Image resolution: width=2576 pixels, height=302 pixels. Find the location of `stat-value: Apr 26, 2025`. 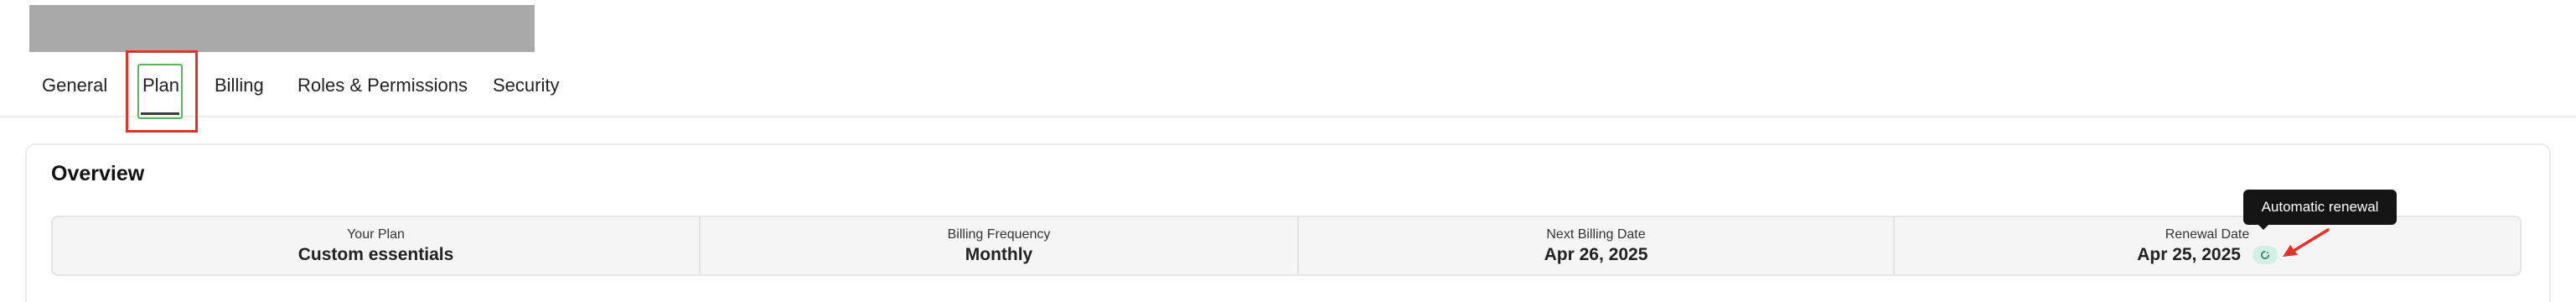

stat-value: Apr 26, 2025 is located at coordinates (1596, 255).